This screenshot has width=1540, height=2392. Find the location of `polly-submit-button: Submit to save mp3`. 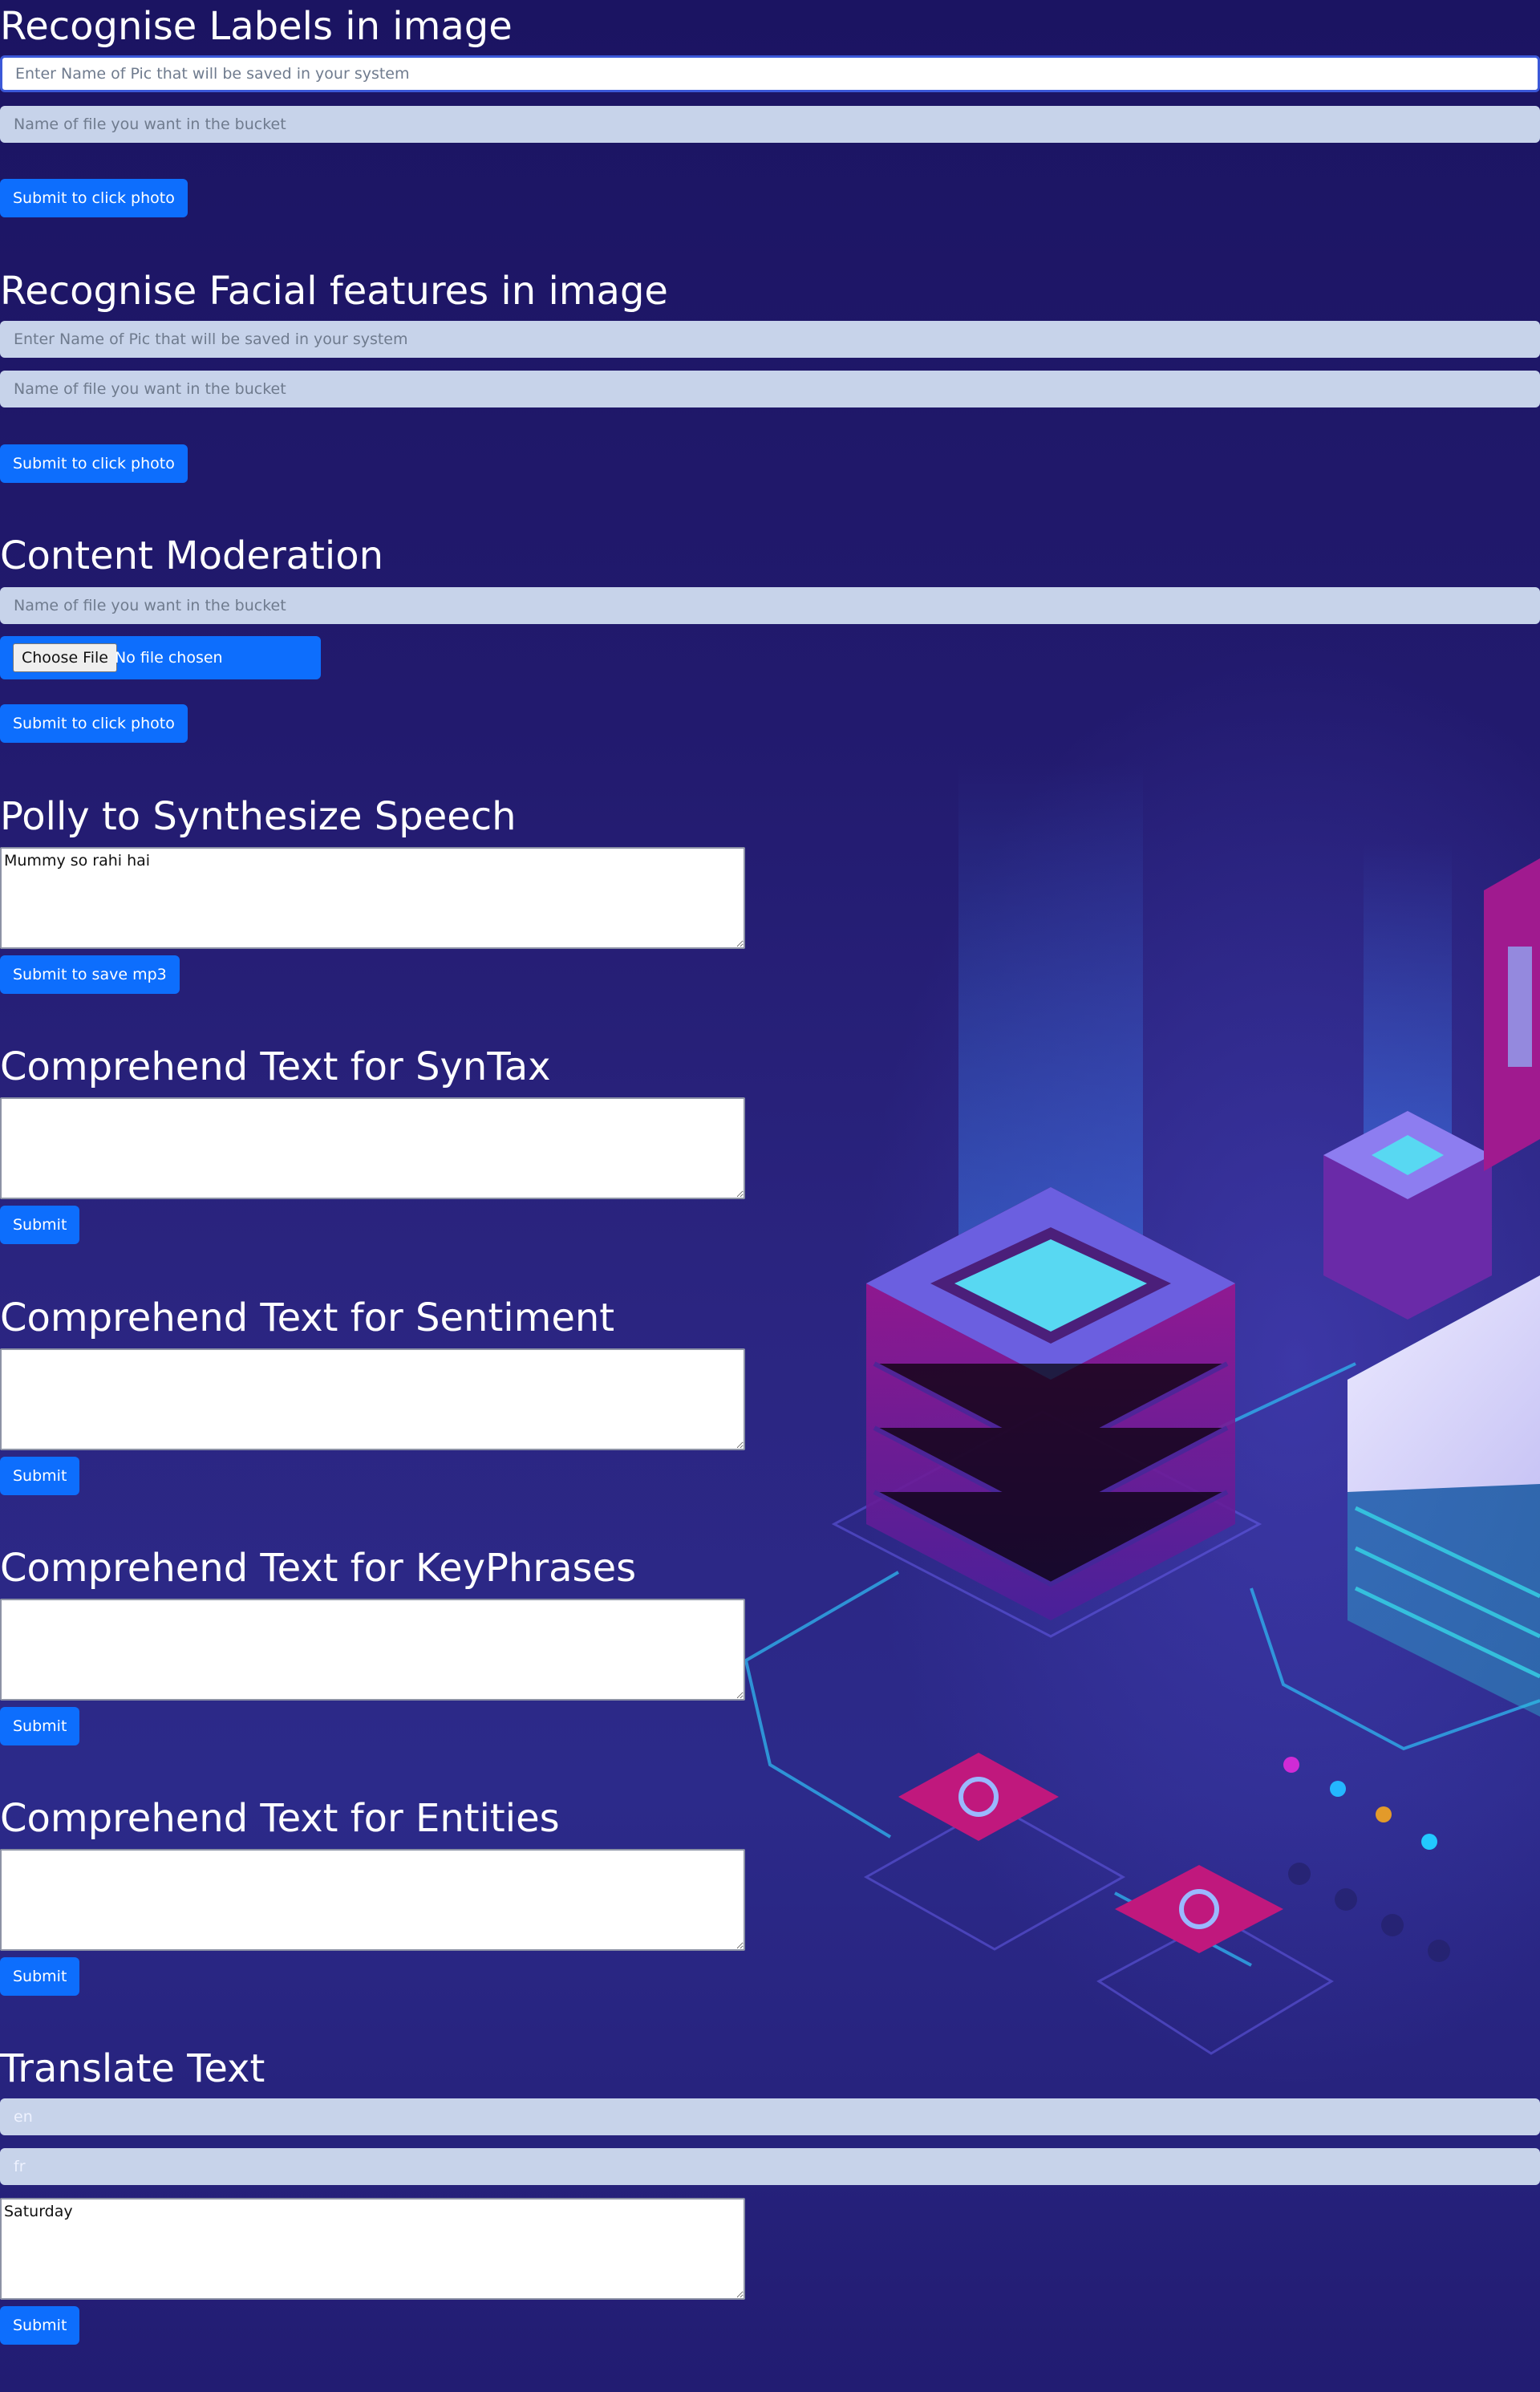

polly-submit-button: Submit to save mp3 is located at coordinates (90, 974).